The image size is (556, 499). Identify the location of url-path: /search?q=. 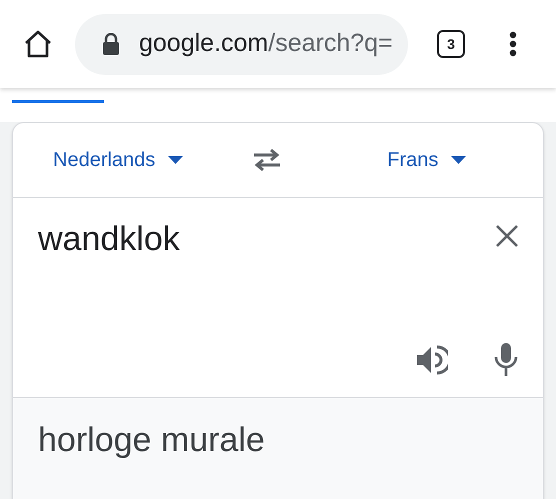
(330, 43).